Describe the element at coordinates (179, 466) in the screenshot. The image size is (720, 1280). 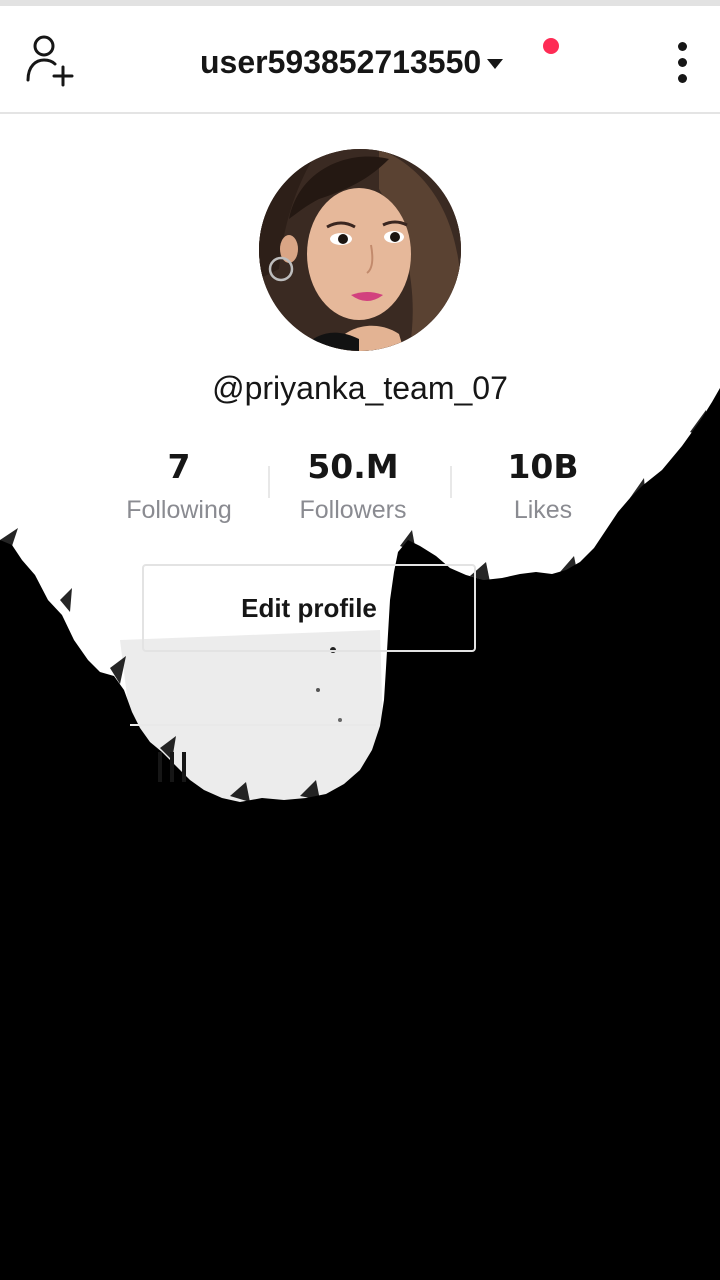
I see `following-count: 7` at that location.